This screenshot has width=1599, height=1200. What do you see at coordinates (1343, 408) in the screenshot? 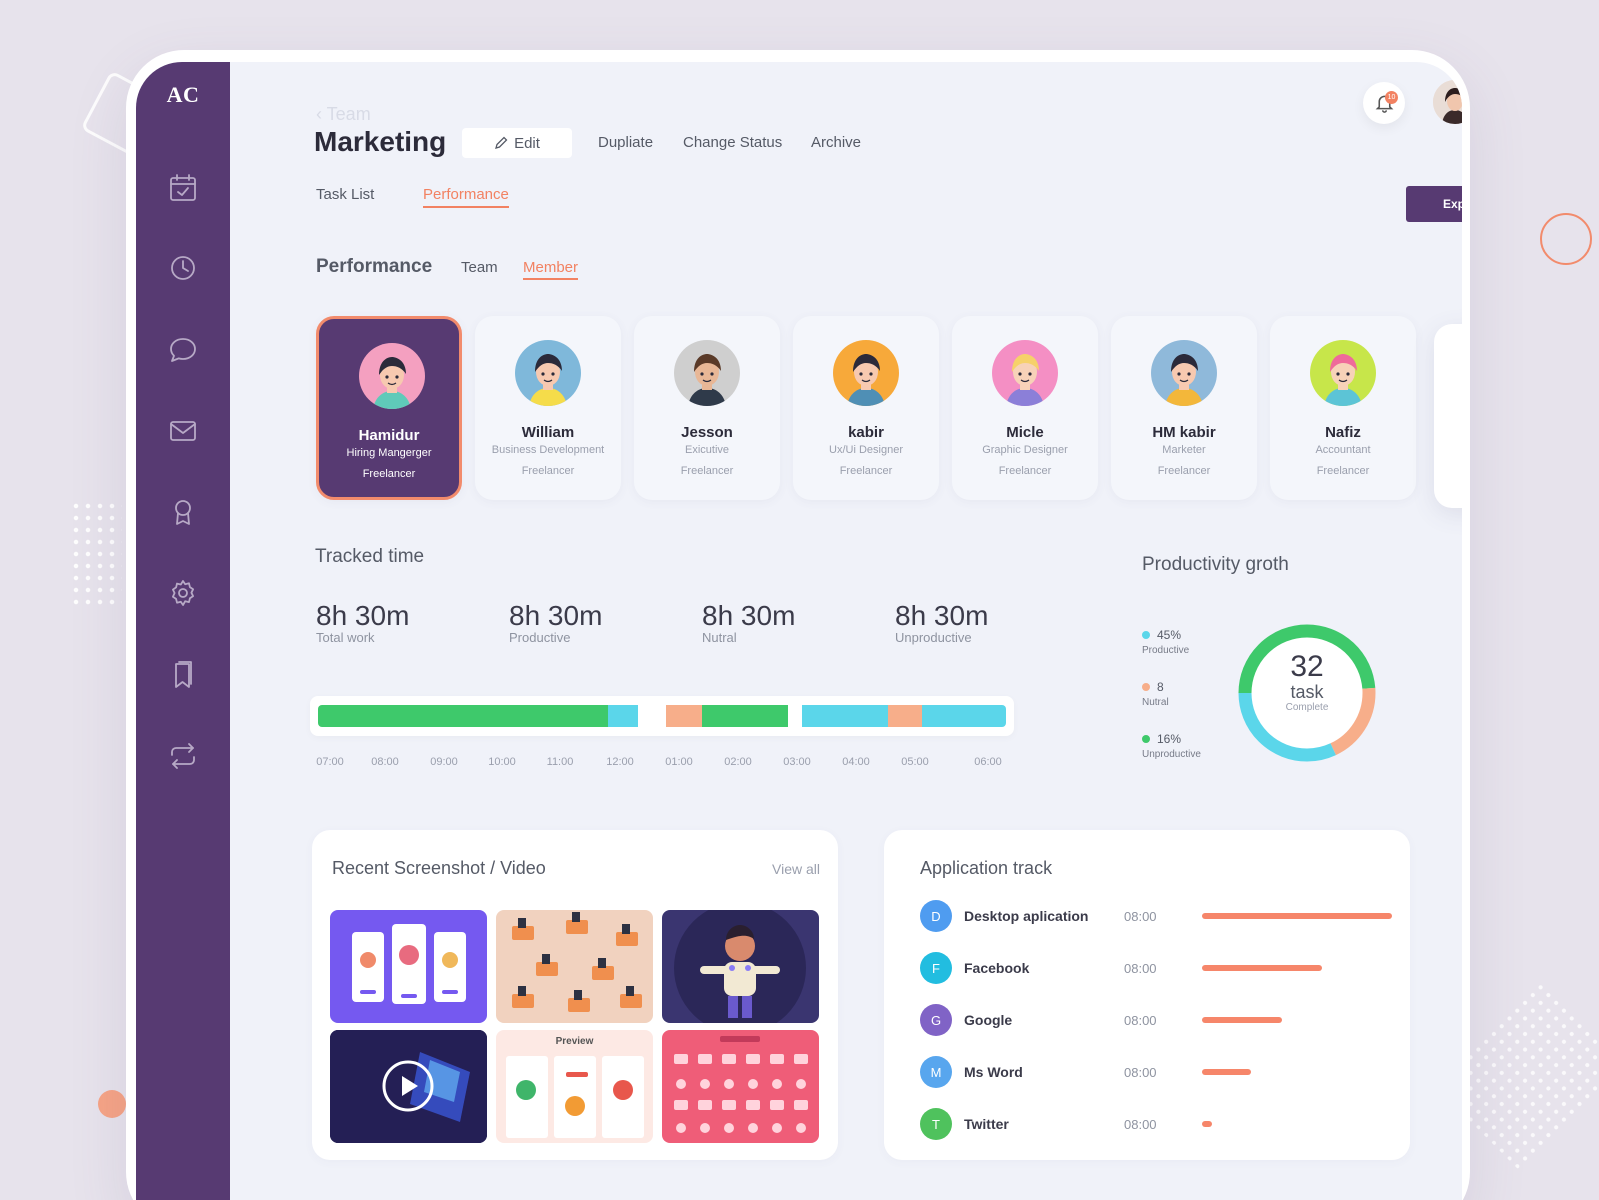
I see `member-card: Nafiz Accountant Freelancer` at bounding box center [1343, 408].